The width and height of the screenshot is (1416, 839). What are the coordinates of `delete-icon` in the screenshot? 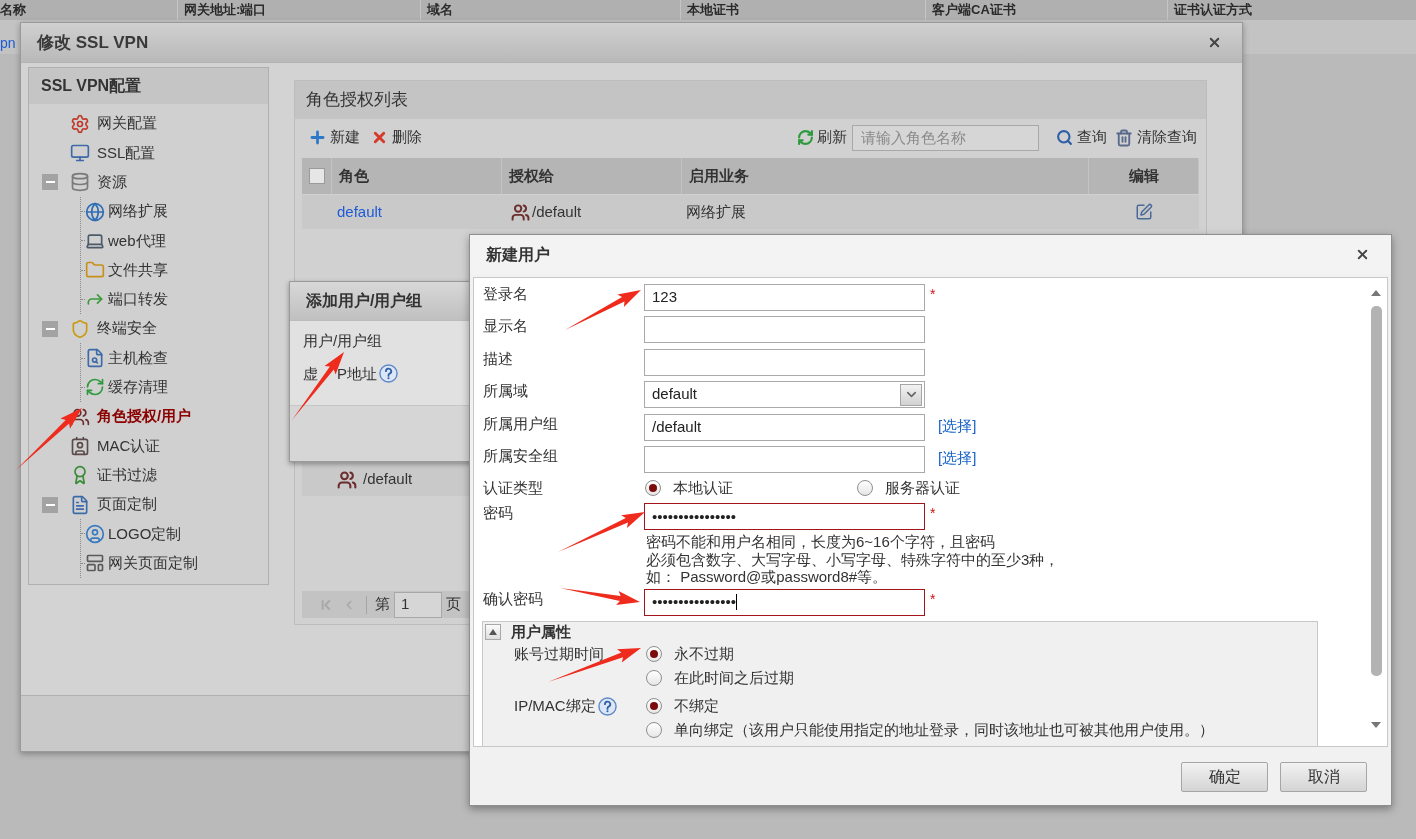 It's located at (379, 137).